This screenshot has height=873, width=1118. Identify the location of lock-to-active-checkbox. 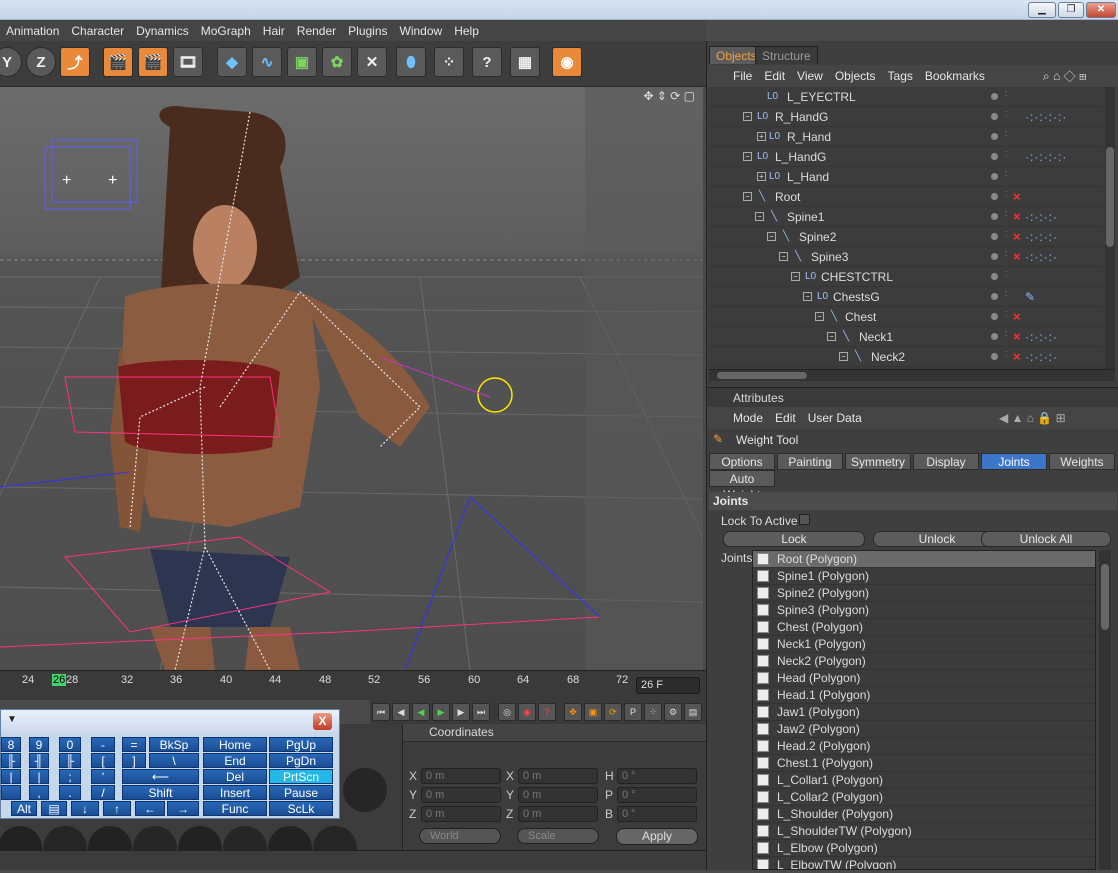
(804, 519).